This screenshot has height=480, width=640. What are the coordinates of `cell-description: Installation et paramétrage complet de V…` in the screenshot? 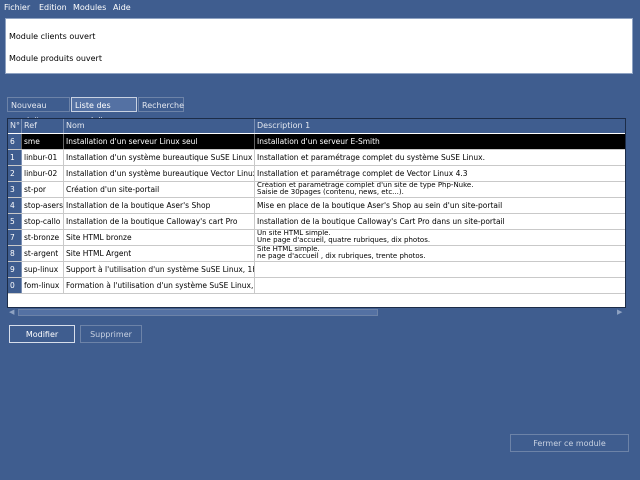 It's located at (440, 173).